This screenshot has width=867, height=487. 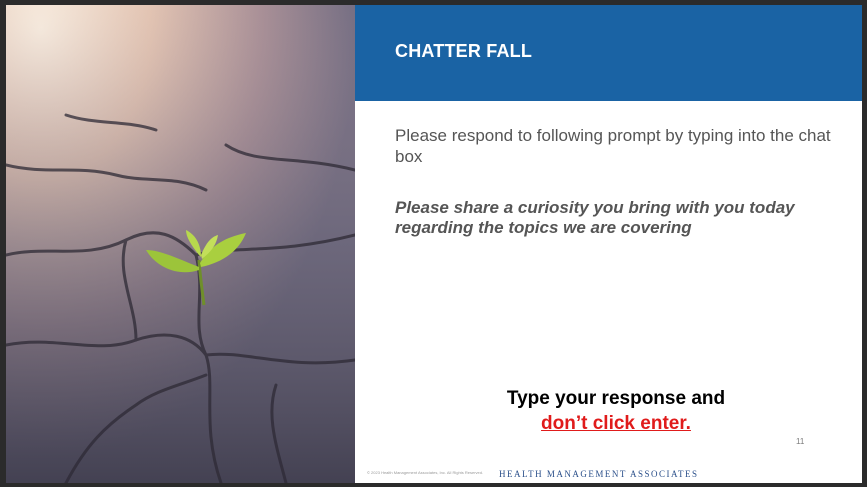 I want to click on company-logo: Health Management Associates, so click(x=599, y=474).